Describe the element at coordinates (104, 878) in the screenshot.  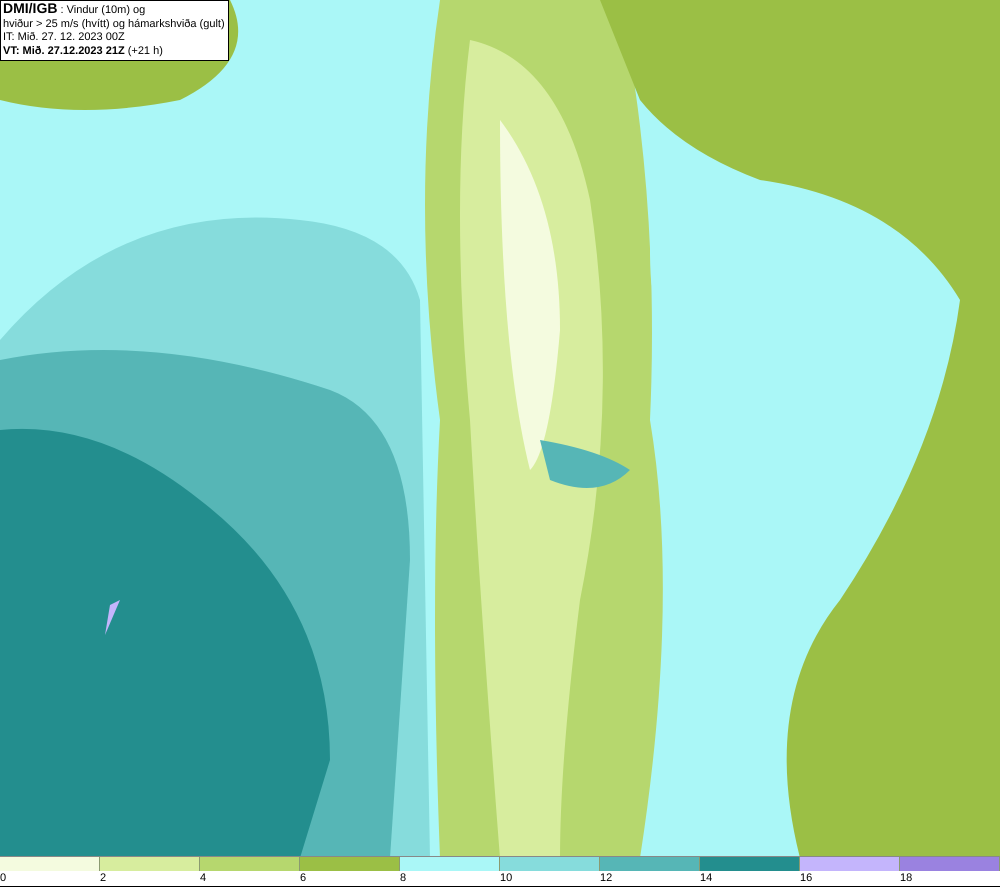
I see `legend-label: 2` at that location.